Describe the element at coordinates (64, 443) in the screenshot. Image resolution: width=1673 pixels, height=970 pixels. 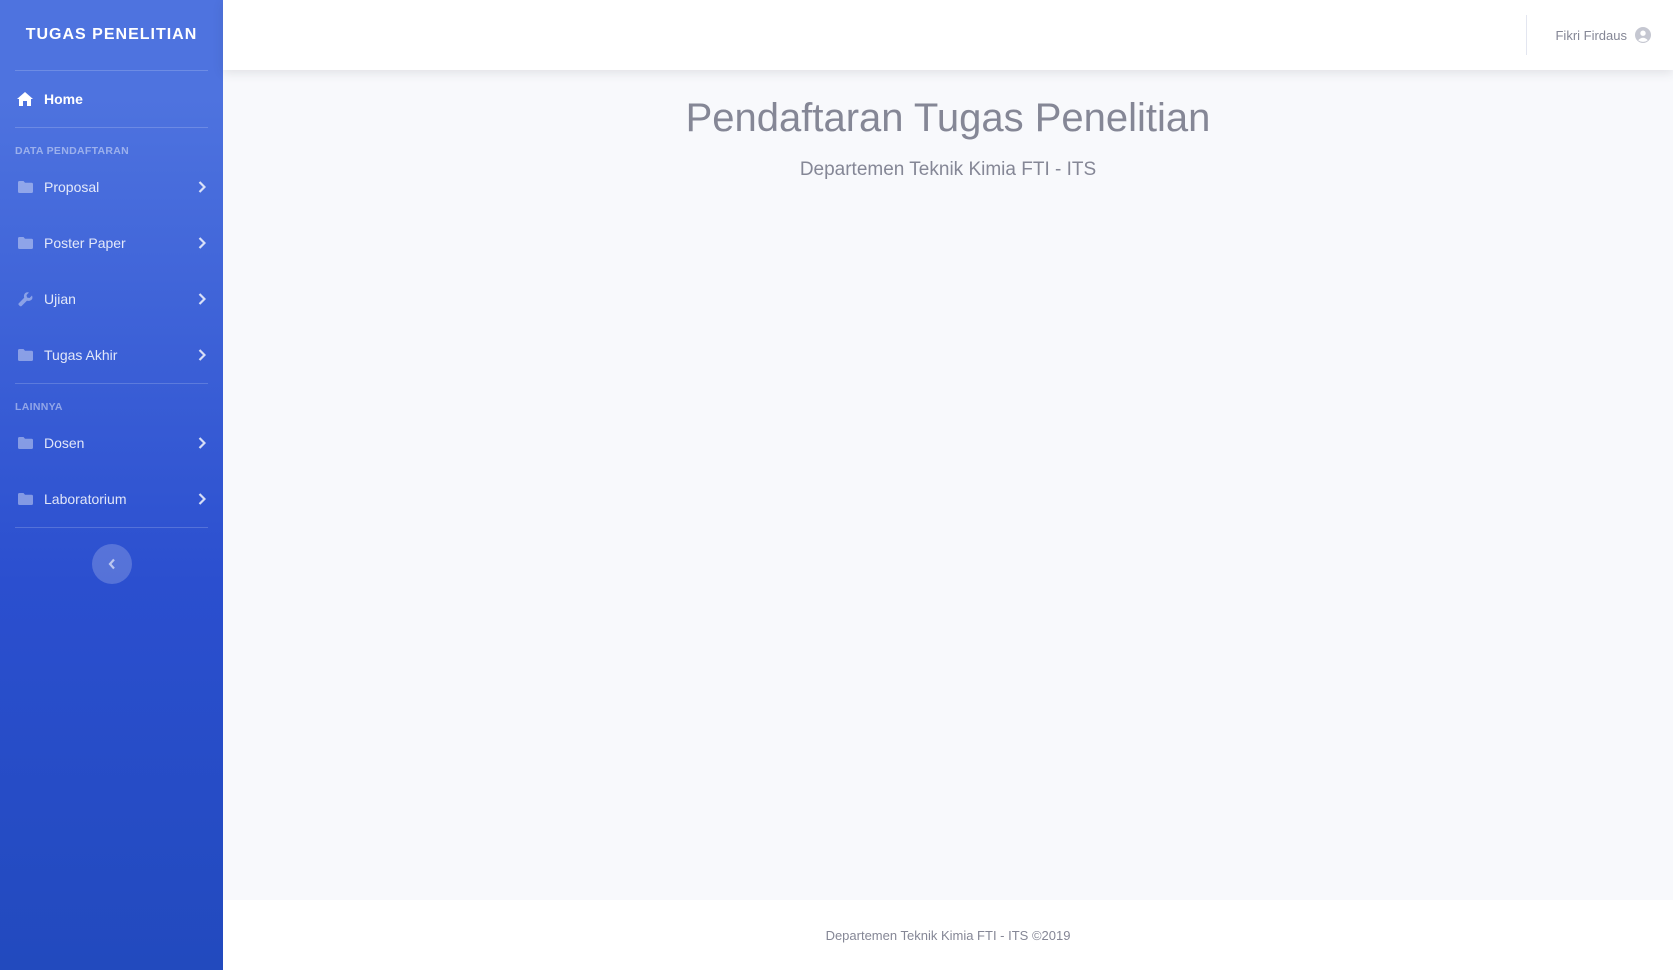
I see `sidebar-item-label: Dosen` at that location.